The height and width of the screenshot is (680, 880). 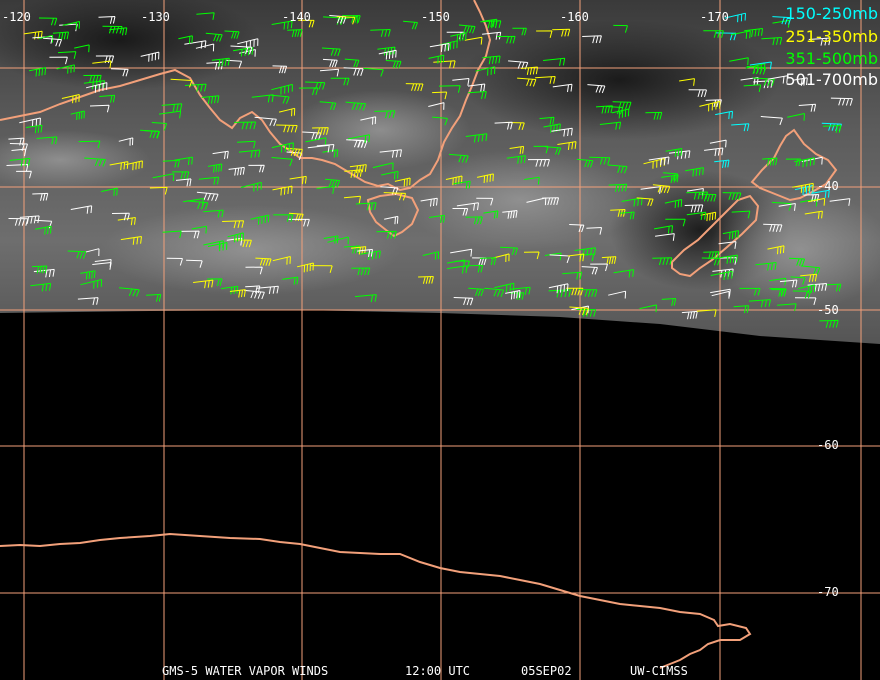 I want to click on lat-label: -60, so click(x=828, y=445).